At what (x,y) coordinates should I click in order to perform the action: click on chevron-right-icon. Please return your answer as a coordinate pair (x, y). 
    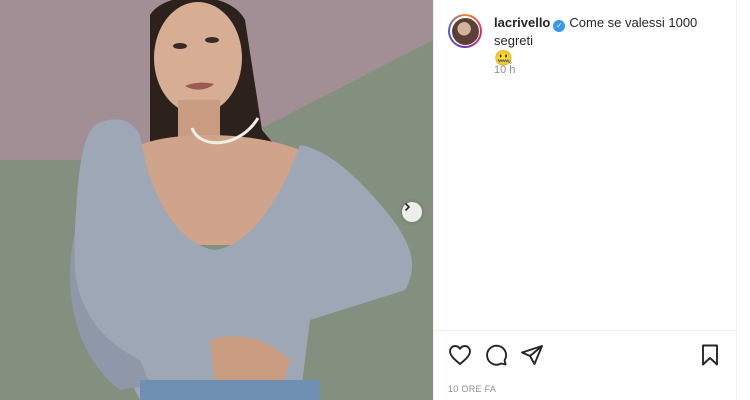
    Looking at the image, I should click on (407, 207).